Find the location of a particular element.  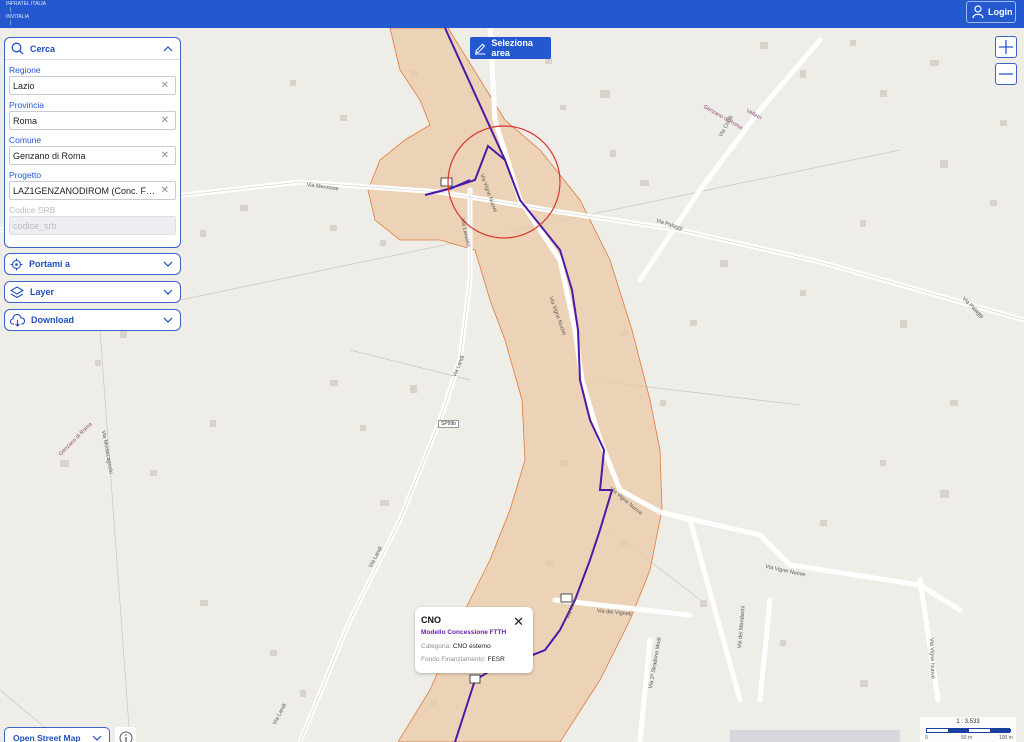

layer-accordion: Layer is located at coordinates (92, 292).